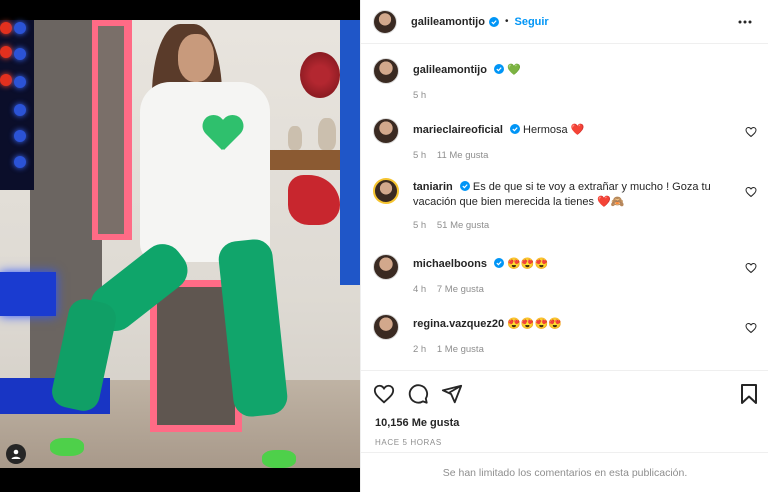  What do you see at coordinates (418, 394) in the screenshot?
I see `comment-icon` at bounding box center [418, 394].